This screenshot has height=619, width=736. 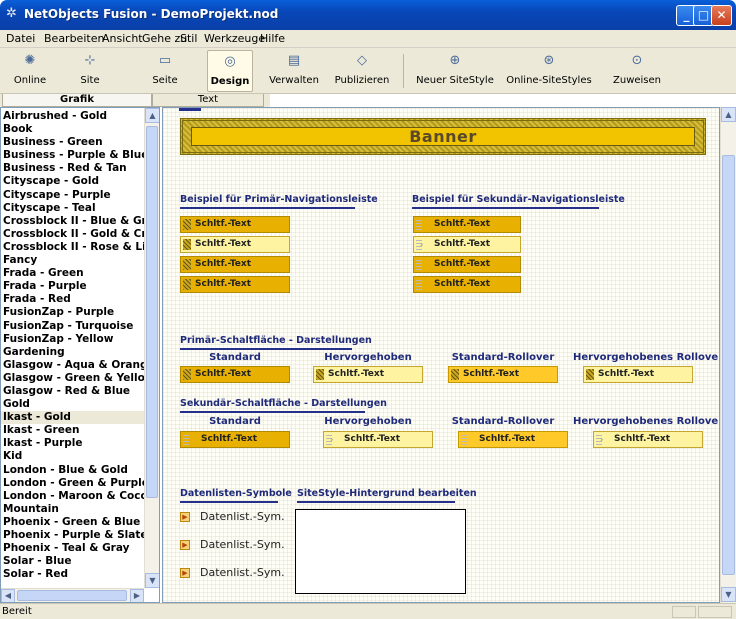 I want to click on heading-underline, so click(x=376, y=502).